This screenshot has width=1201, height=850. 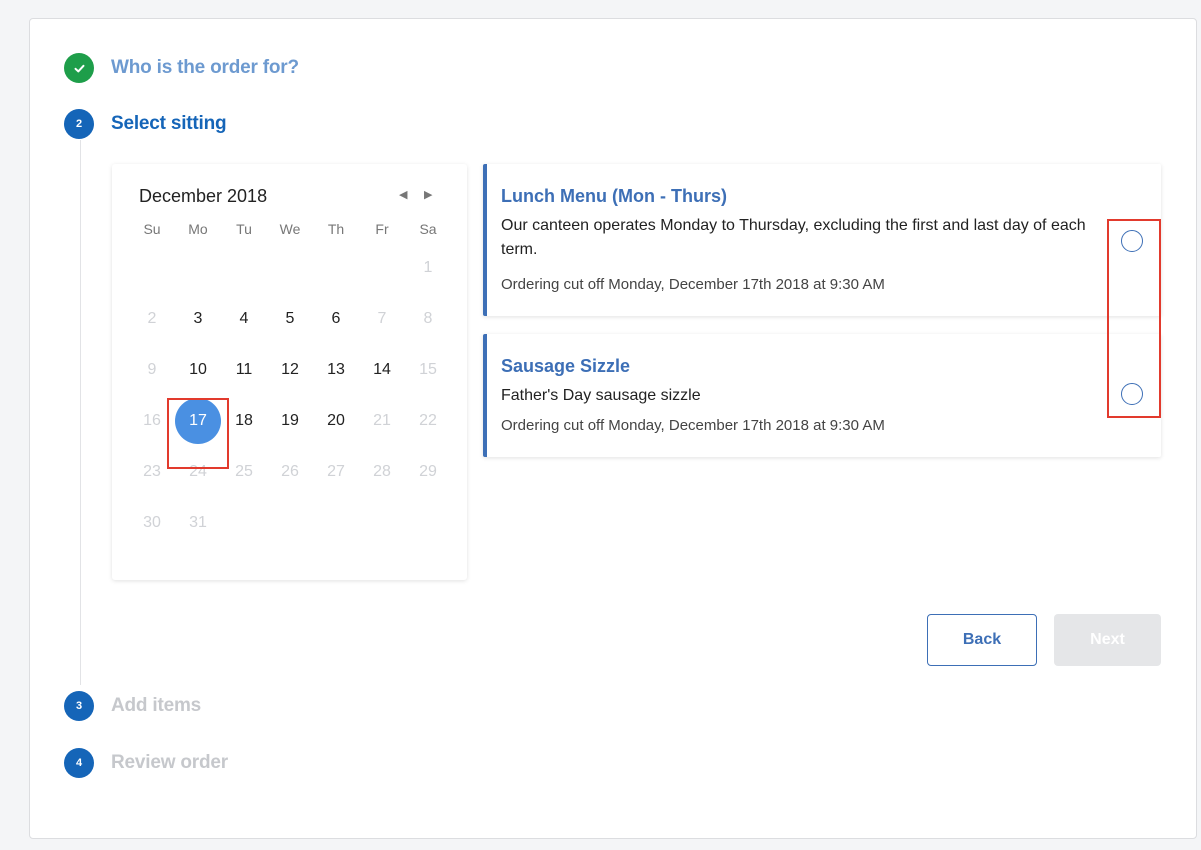 What do you see at coordinates (428, 471) in the screenshot?
I see `calendar-day: 29` at bounding box center [428, 471].